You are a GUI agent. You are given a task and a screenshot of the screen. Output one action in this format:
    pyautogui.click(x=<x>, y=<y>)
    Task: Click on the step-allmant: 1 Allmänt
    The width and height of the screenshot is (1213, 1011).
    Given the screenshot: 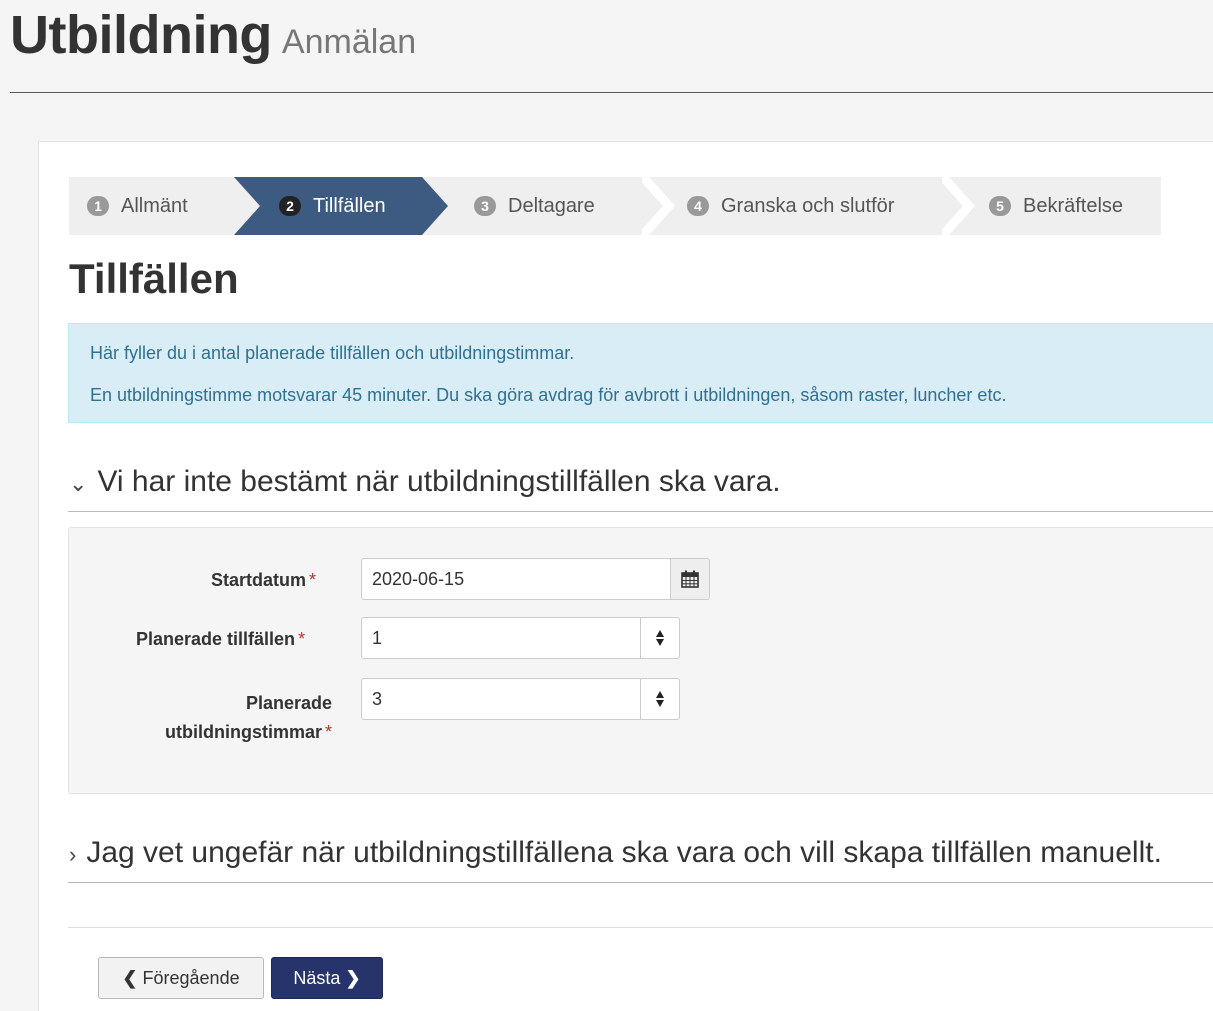 What is the action you would take?
    pyautogui.click(x=137, y=206)
    